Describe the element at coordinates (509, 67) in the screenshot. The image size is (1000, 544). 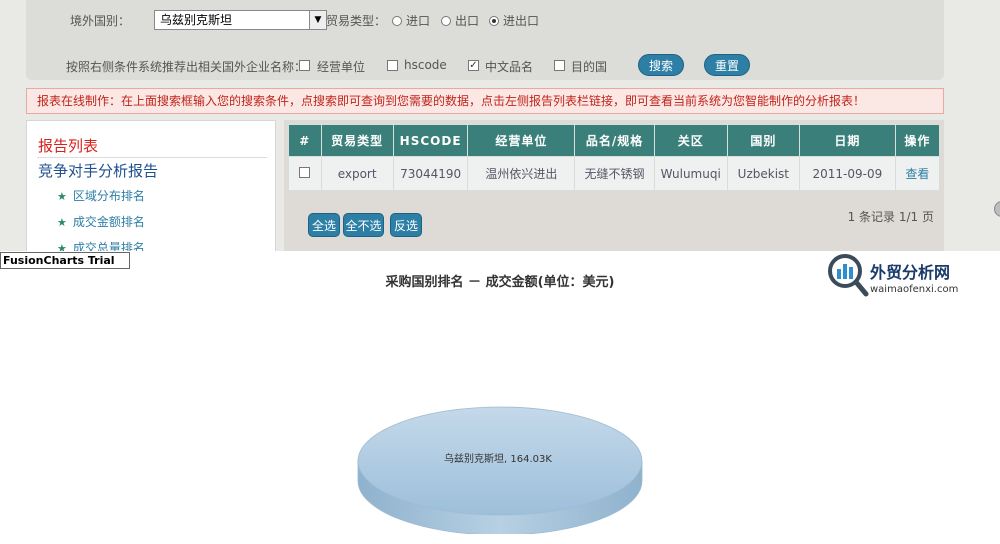
I see `checkbox-cn-name-label: 中文品名` at that location.